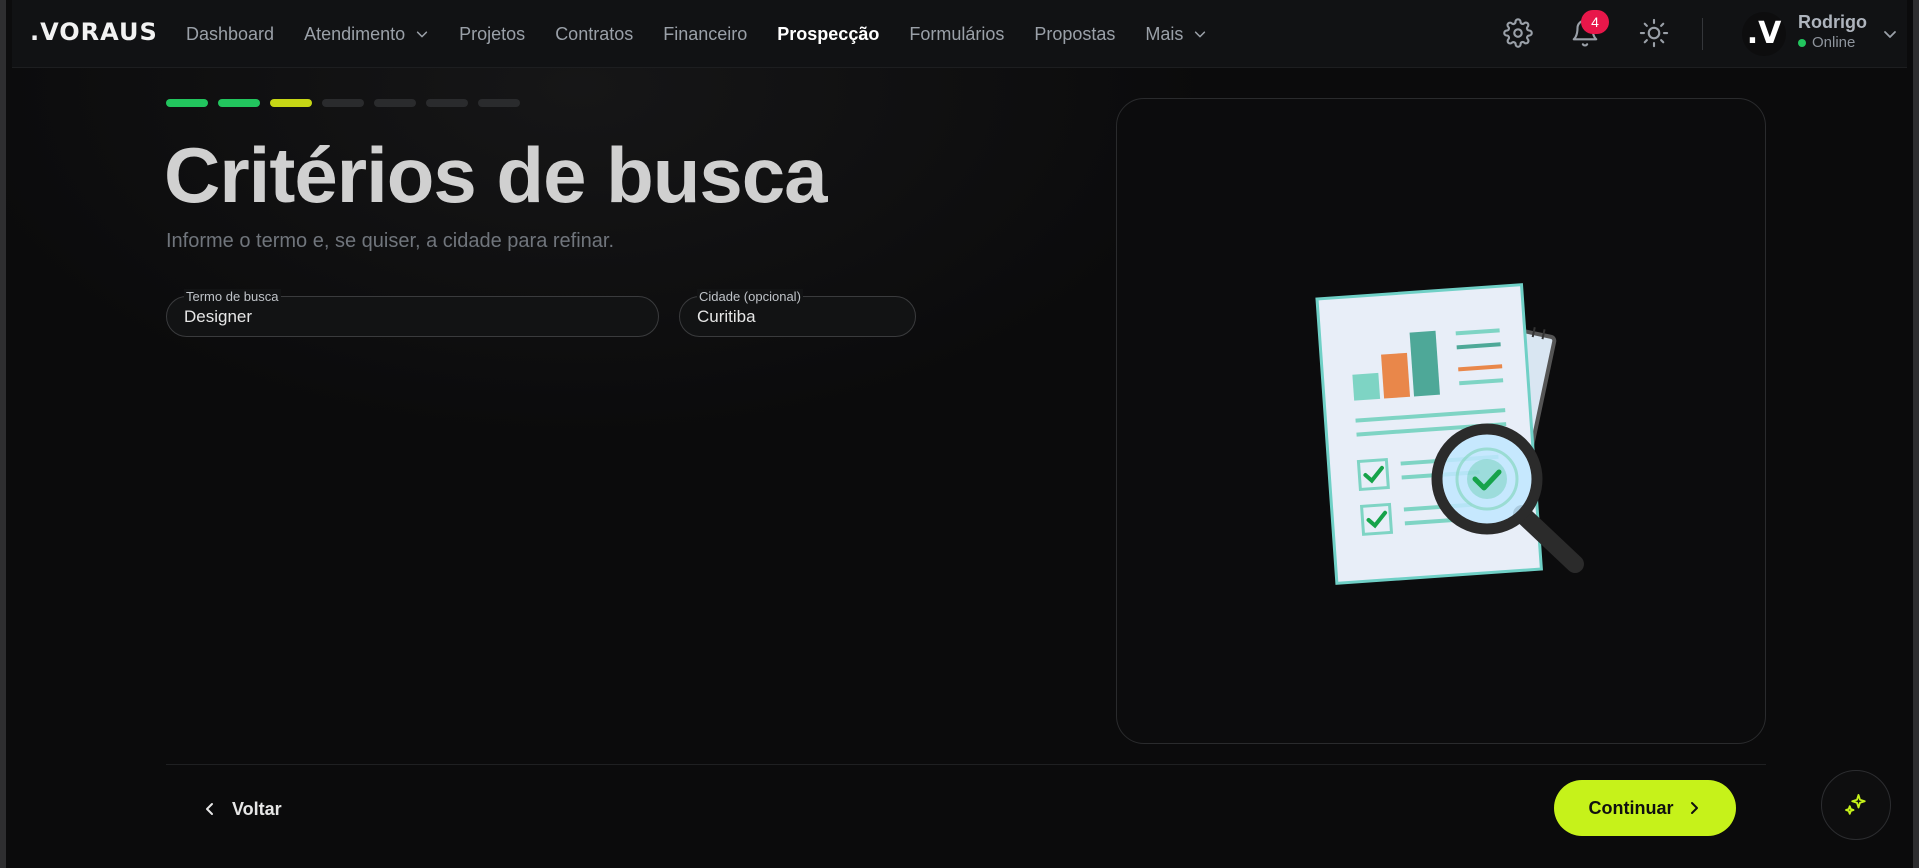 The image size is (1919, 868). Describe the element at coordinates (1834, 42) in the screenshot. I see `user-status-label: Online` at that location.